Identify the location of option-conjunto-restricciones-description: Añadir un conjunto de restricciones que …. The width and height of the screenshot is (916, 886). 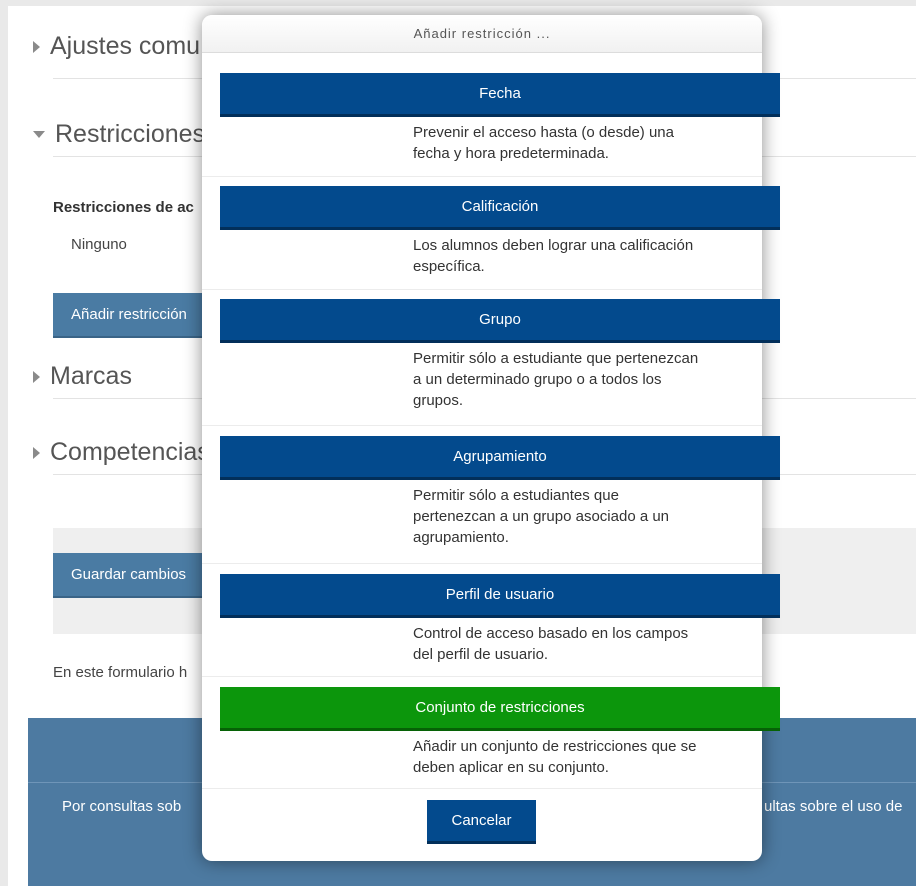
(555, 757).